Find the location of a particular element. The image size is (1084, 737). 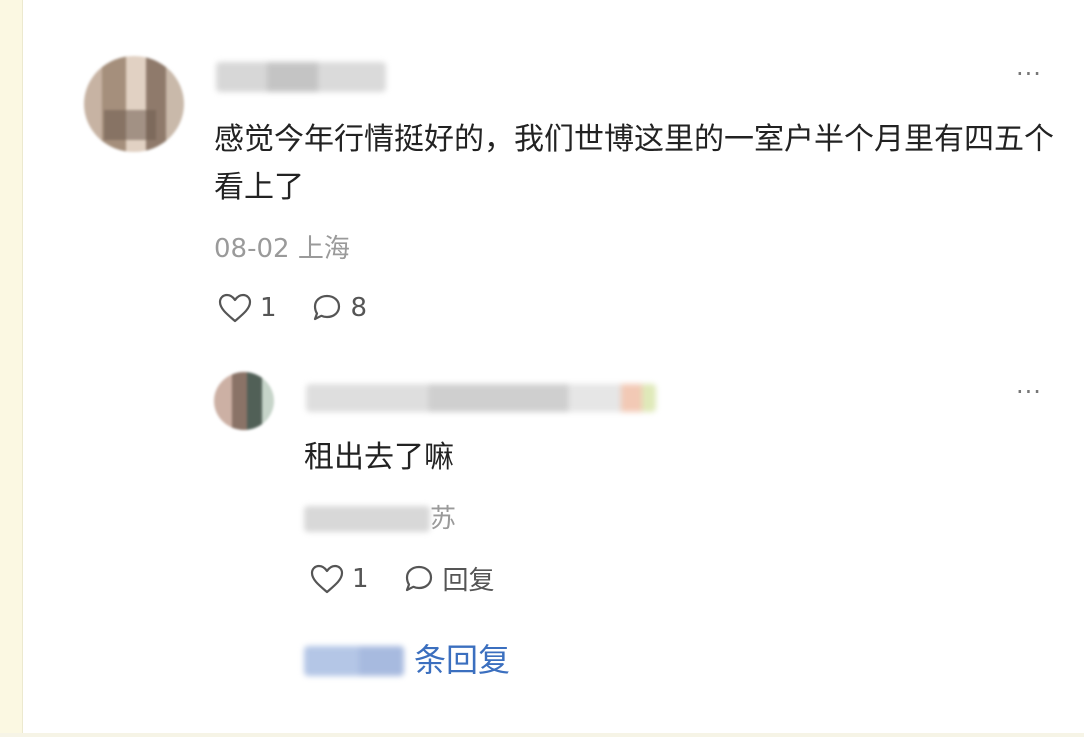

reply-text: 租出去了嘛 is located at coordinates (379, 457).